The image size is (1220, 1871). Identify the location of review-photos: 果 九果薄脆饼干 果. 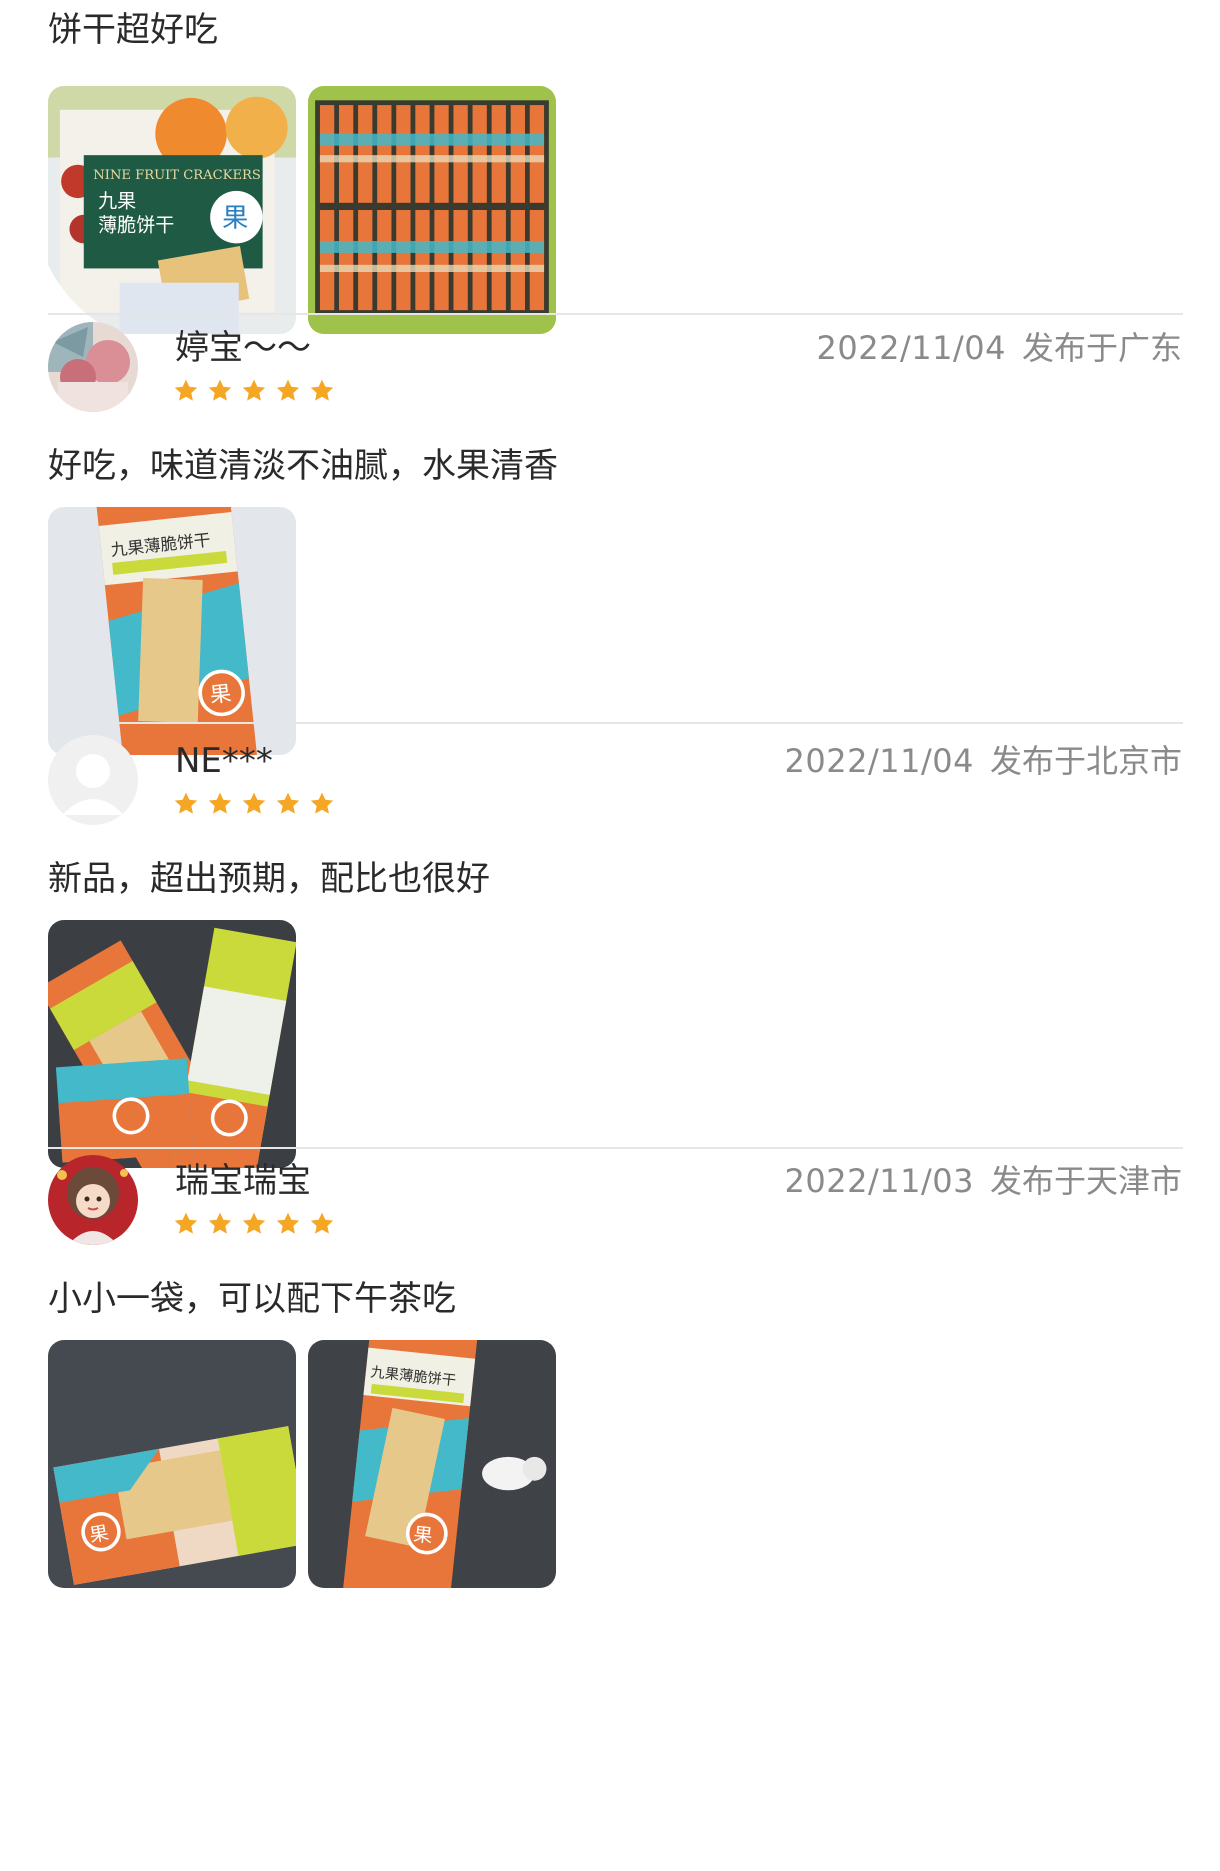
(302, 1464).